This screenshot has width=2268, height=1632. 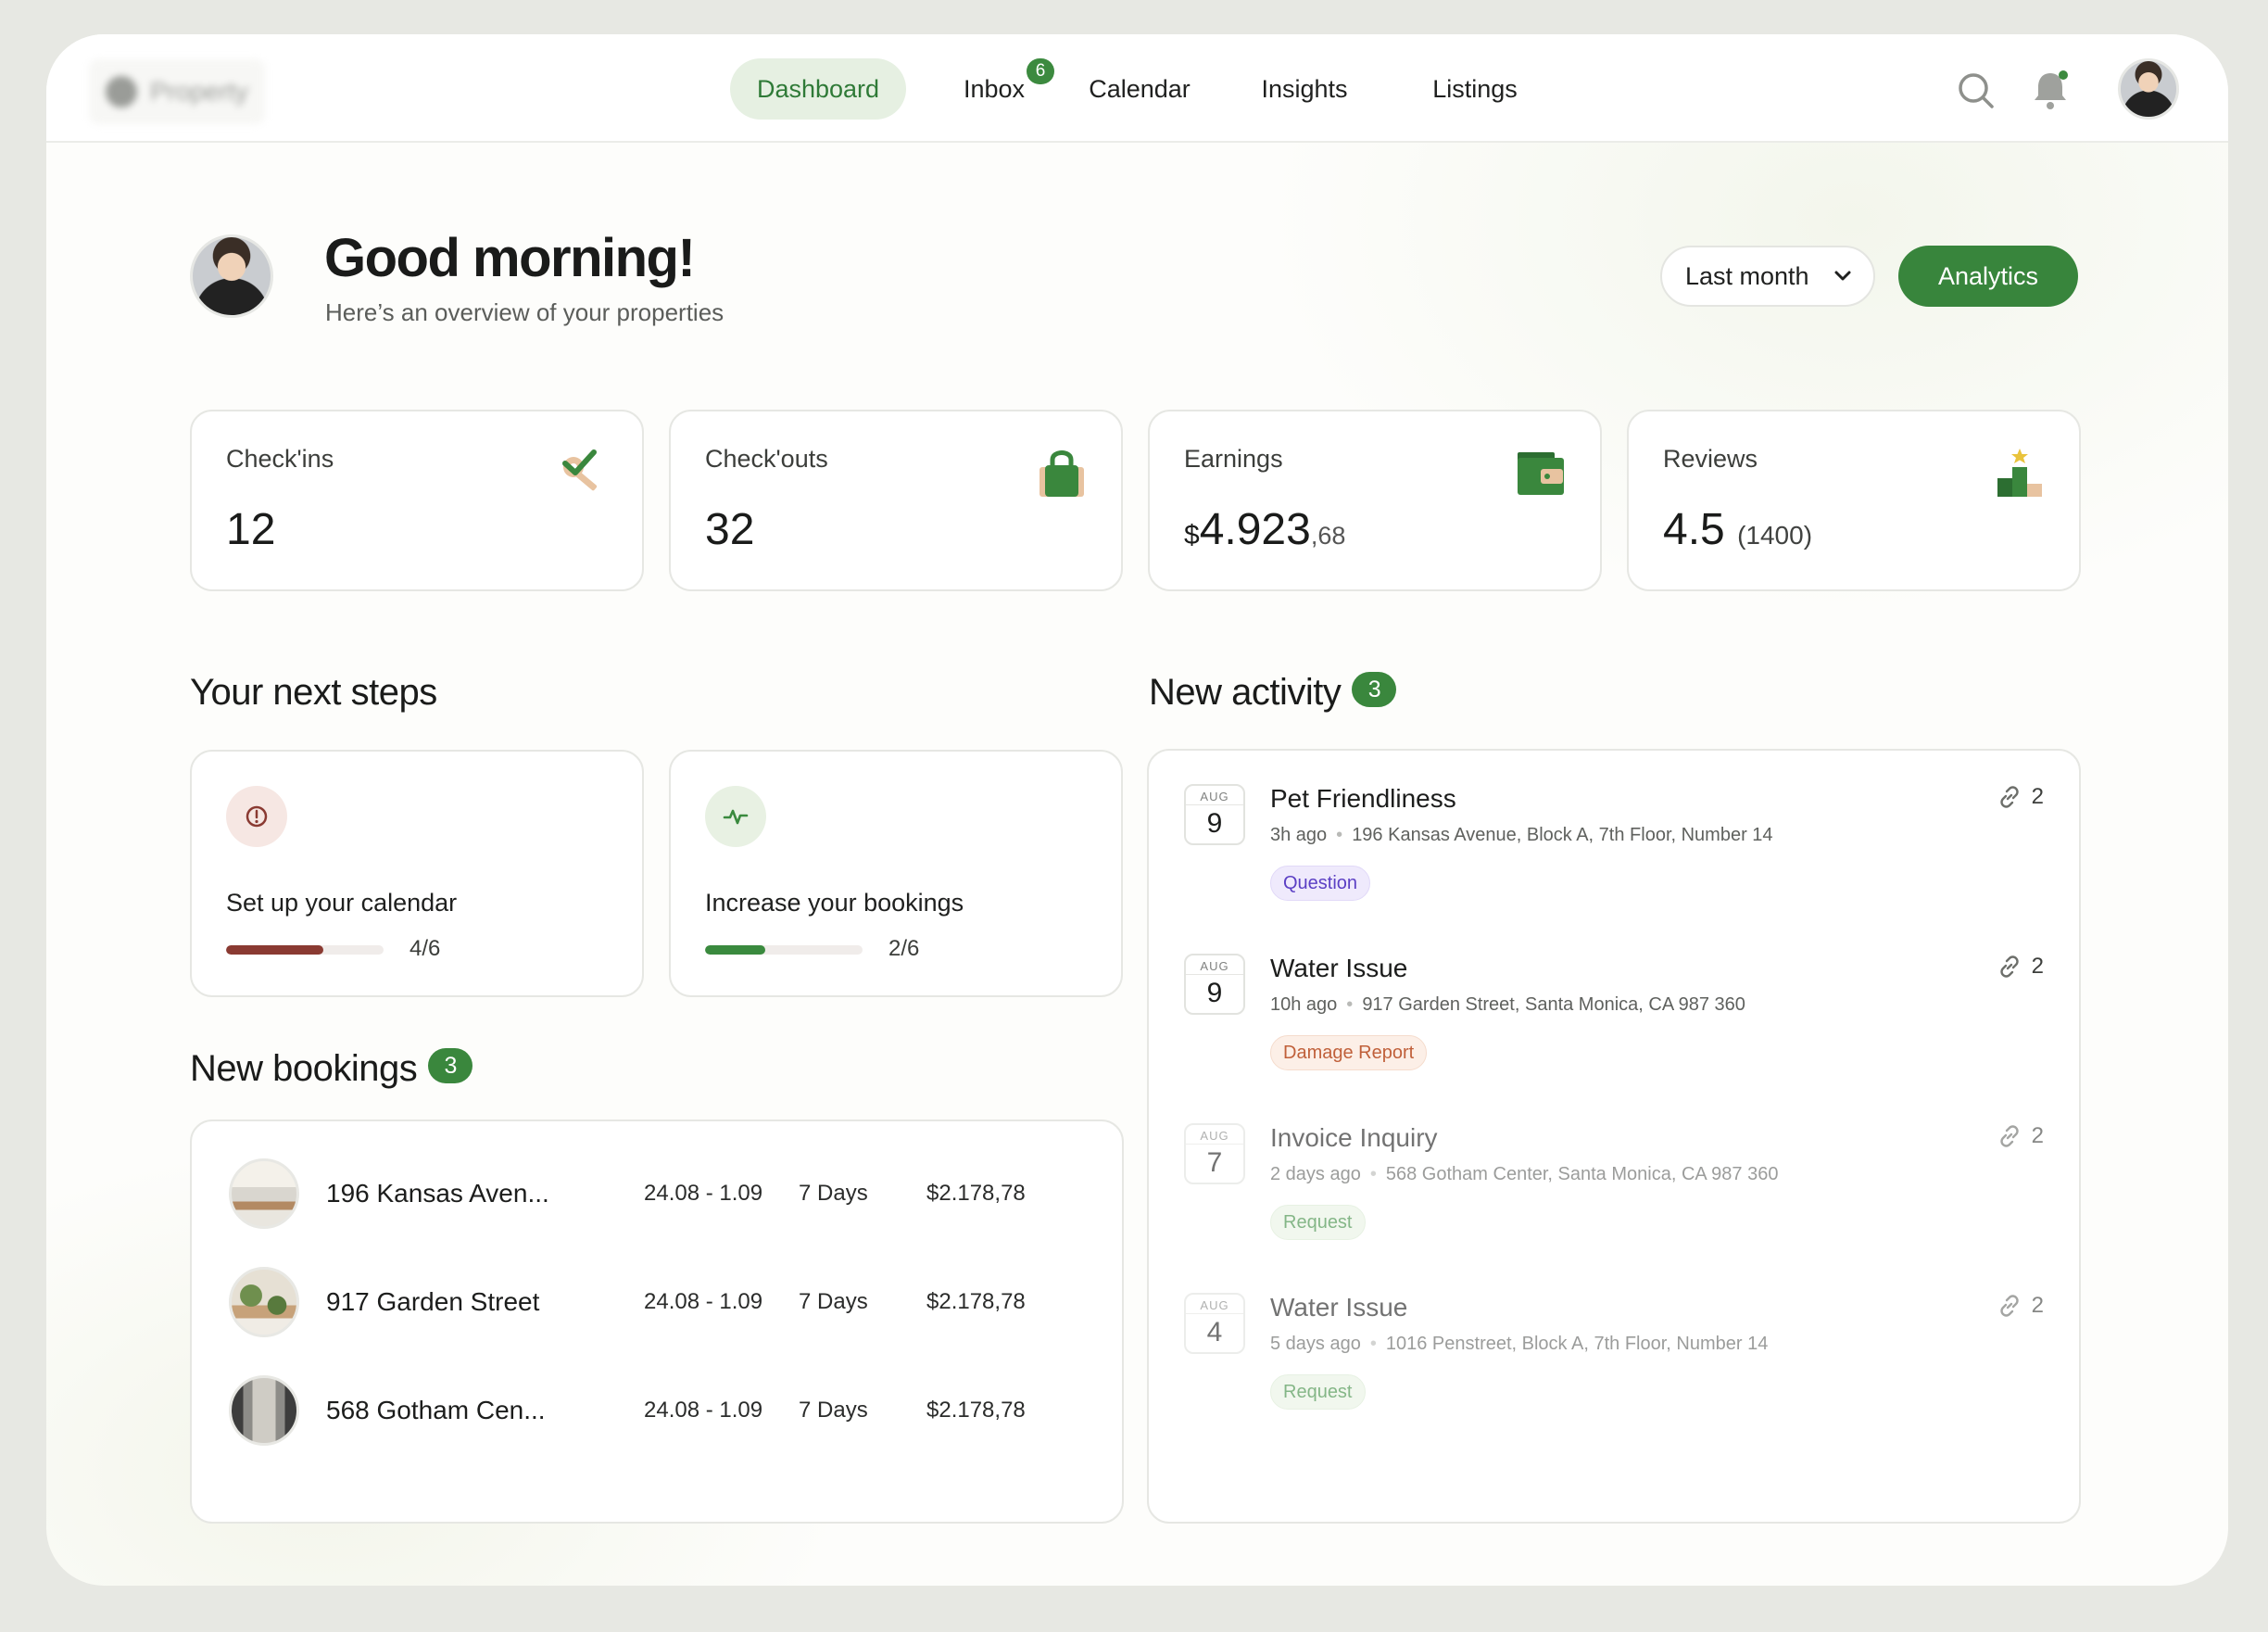 What do you see at coordinates (1214, 1332) in the screenshot?
I see `activity-day: 4` at bounding box center [1214, 1332].